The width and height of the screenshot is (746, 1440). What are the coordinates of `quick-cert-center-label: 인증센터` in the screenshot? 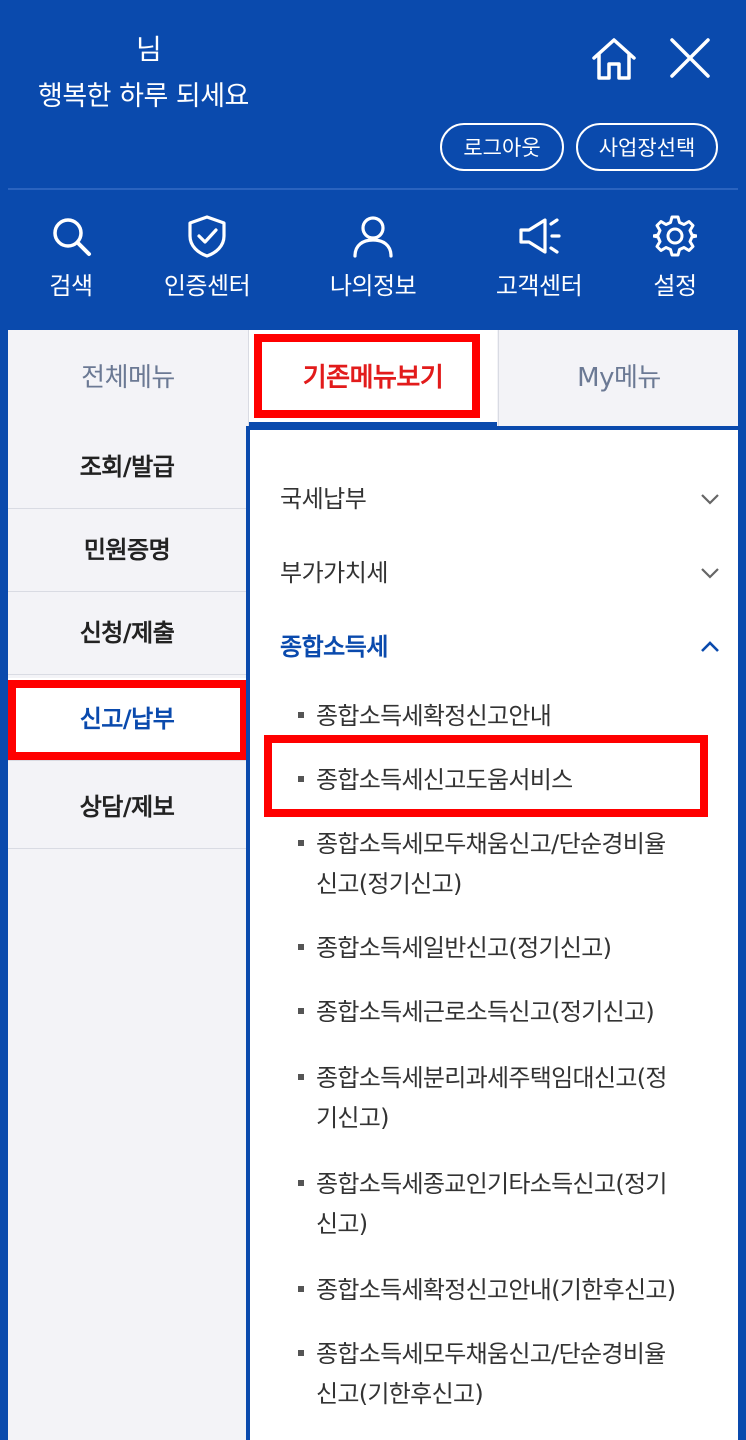 It's located at (207, 286).